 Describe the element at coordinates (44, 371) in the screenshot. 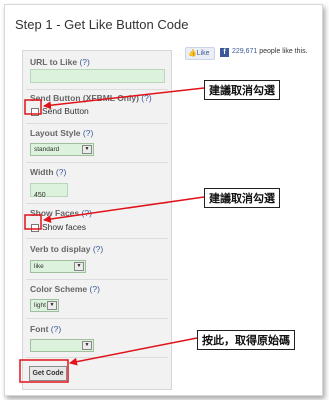

I see `get-code-highlight` at that location.